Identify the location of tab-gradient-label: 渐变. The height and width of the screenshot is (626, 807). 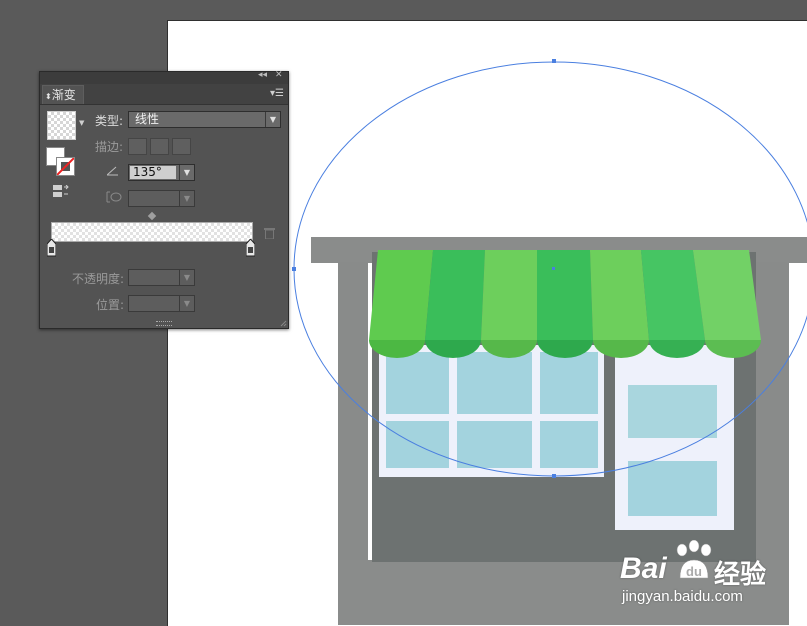
(63, 95).